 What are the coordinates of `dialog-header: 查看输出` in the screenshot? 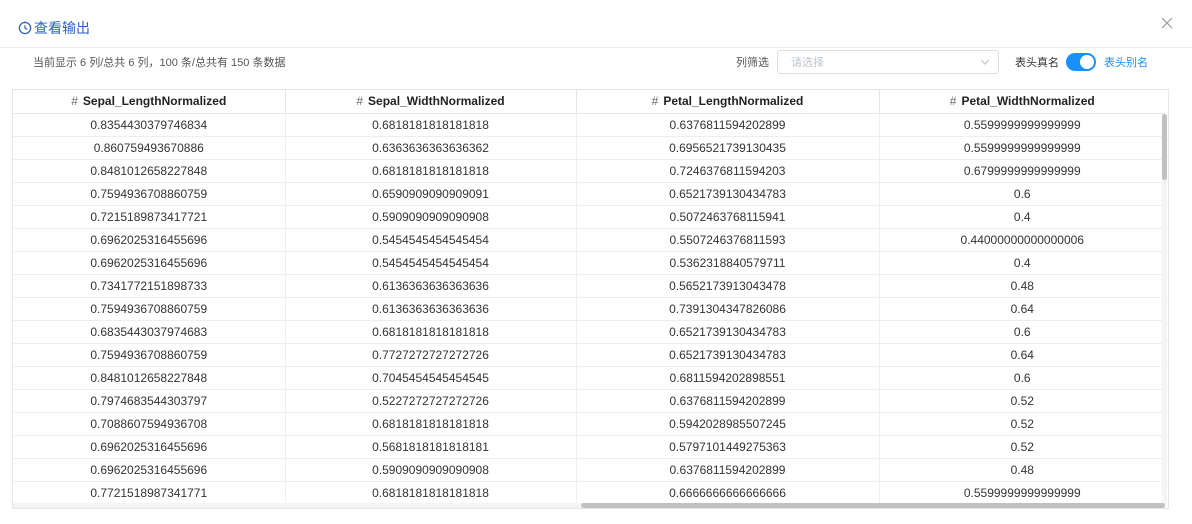 It's located at (596, 24).